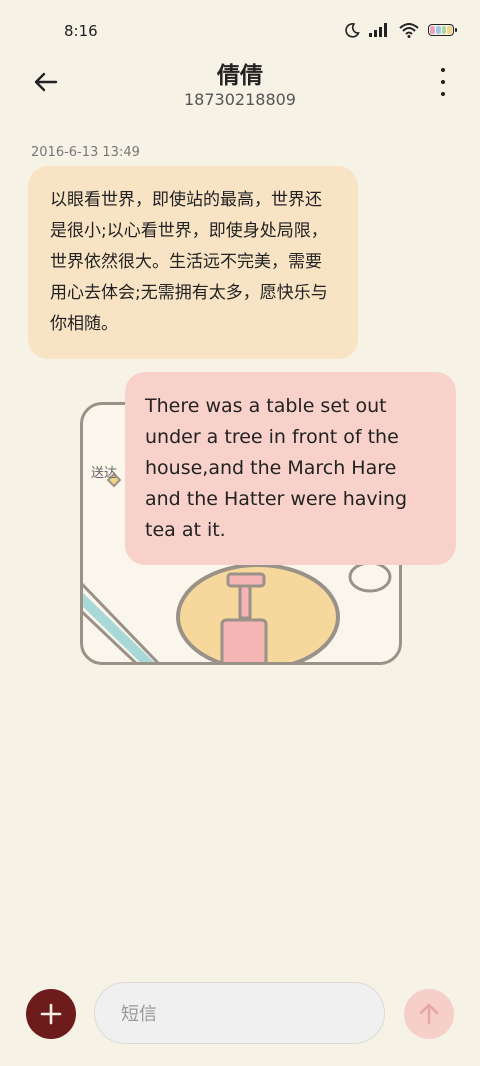  I want to click on signal-icon, so click(378, 30).